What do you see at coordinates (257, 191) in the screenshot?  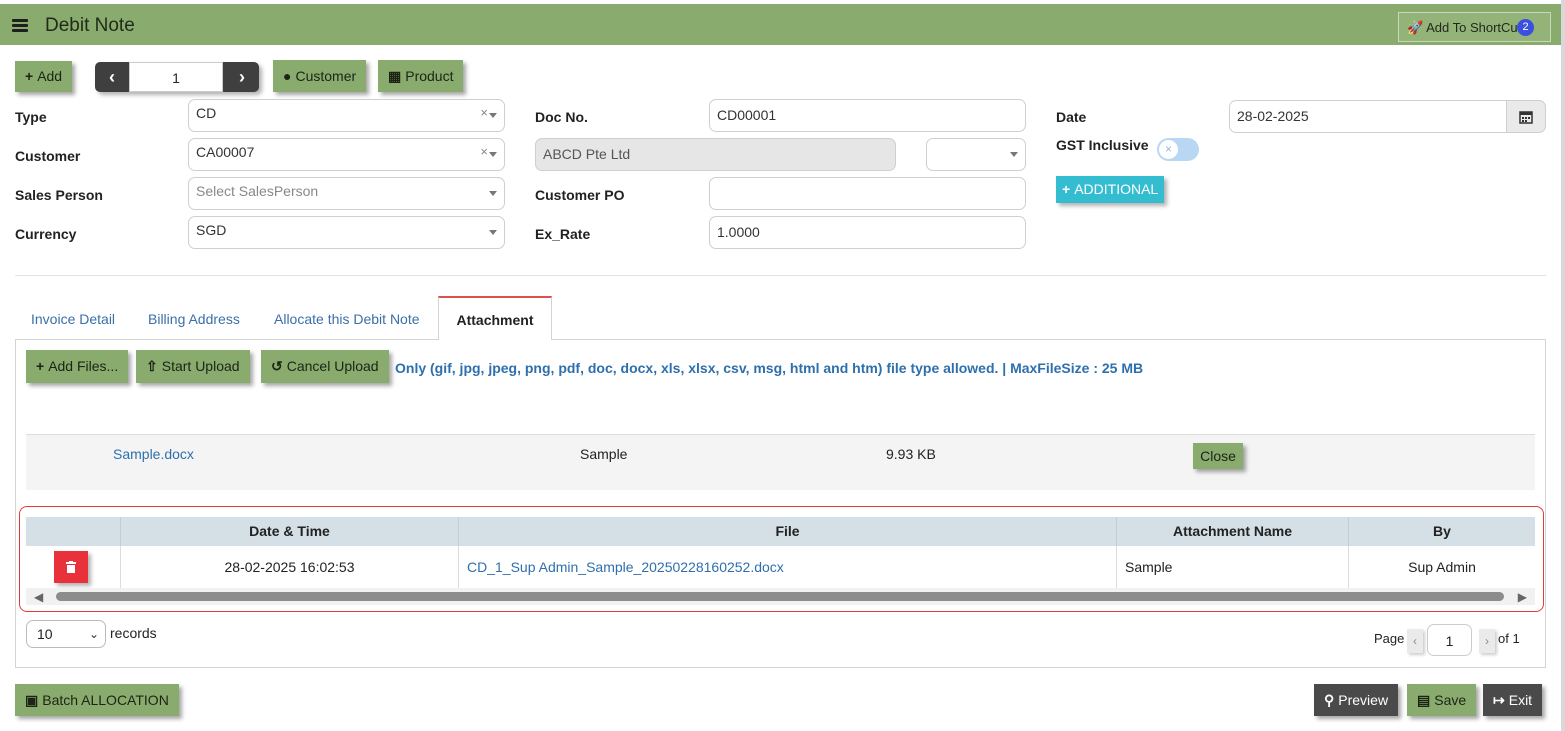 I see `sales-person-placeholder: Select SalesPerson` at bounding box center [257, 191].